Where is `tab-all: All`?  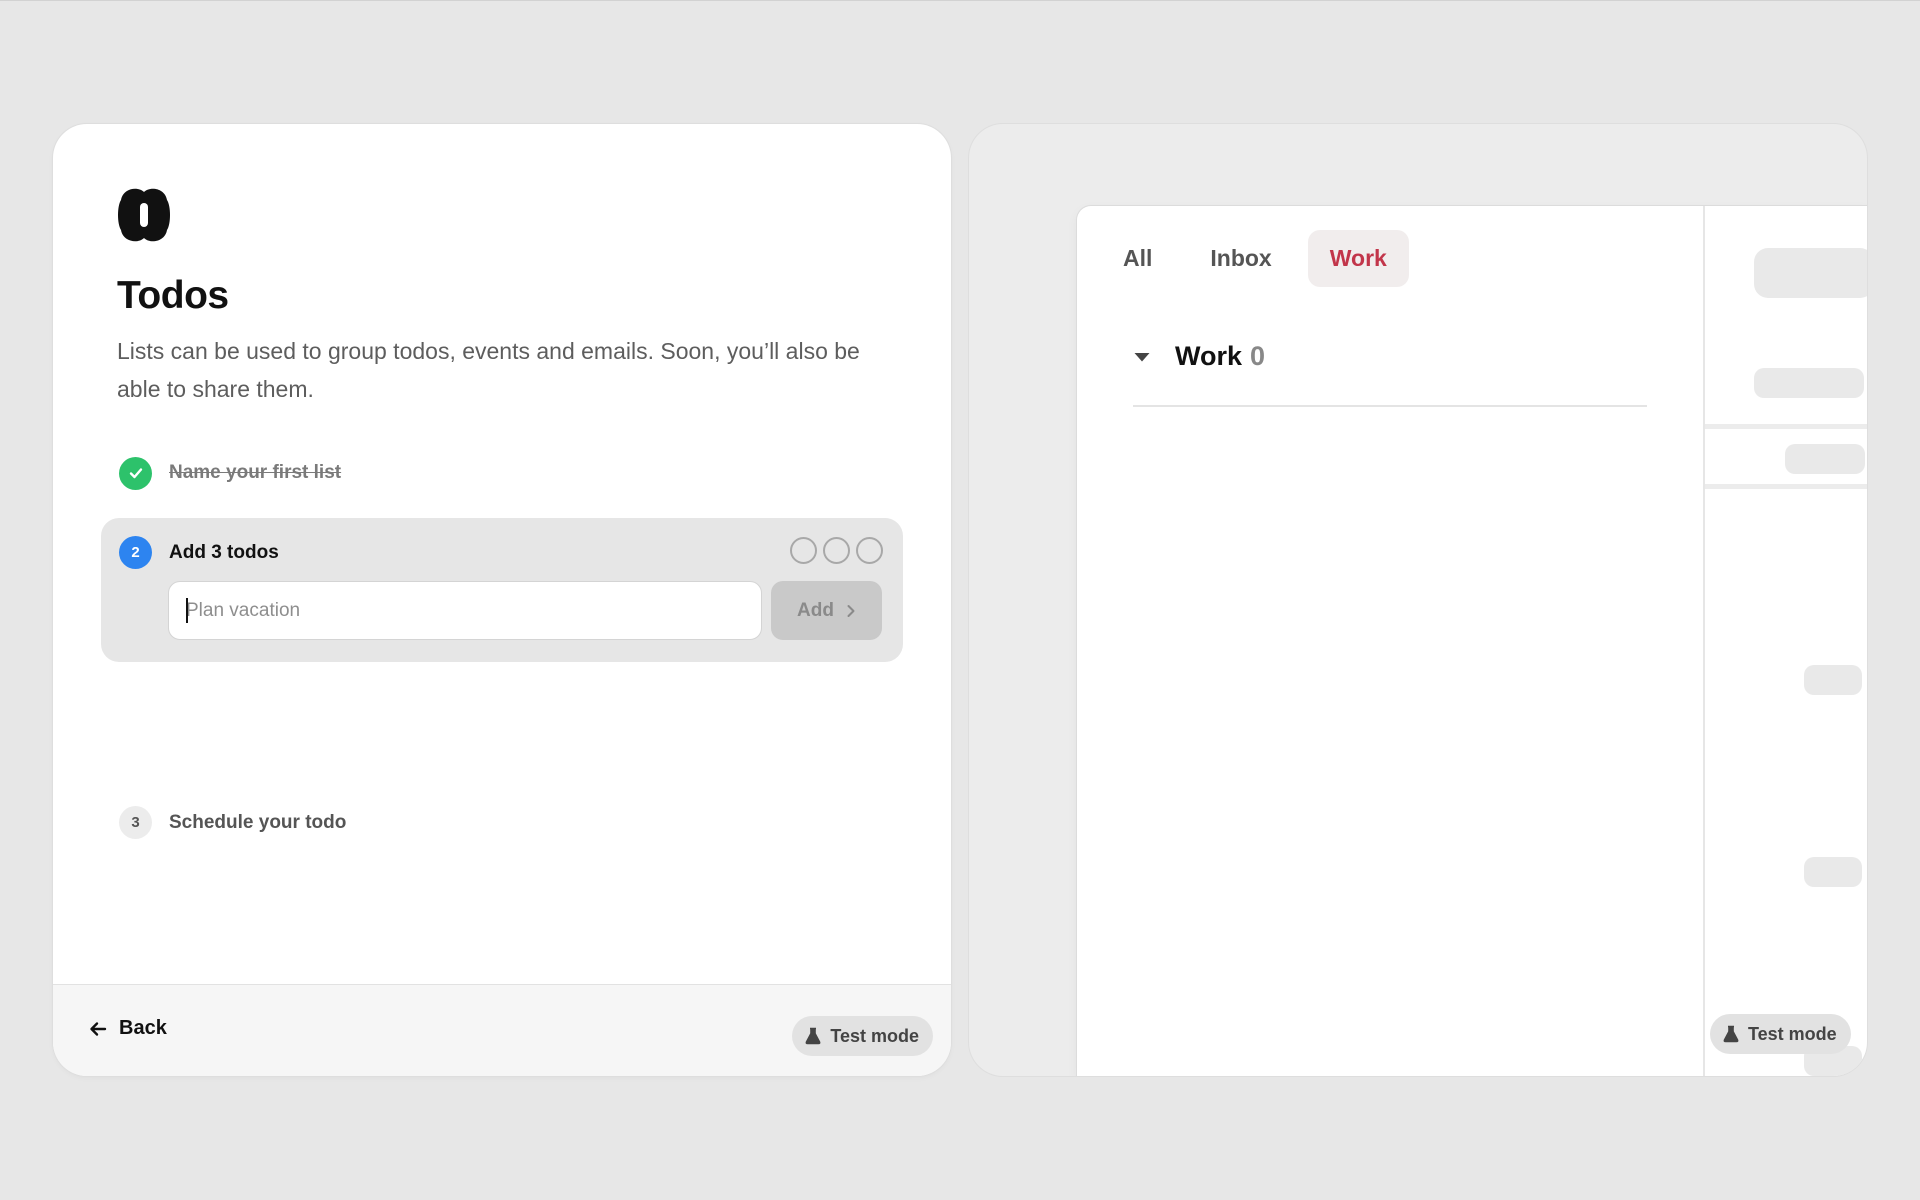
tab-all: All is located at coordinates (1137, 258).